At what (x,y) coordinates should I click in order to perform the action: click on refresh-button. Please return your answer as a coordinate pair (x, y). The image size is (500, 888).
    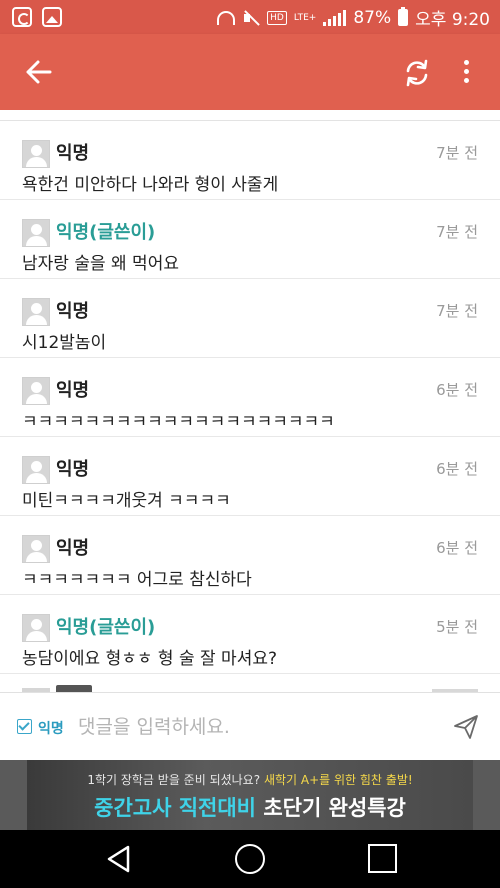
    Looking at the image, I should click on (417, 73).